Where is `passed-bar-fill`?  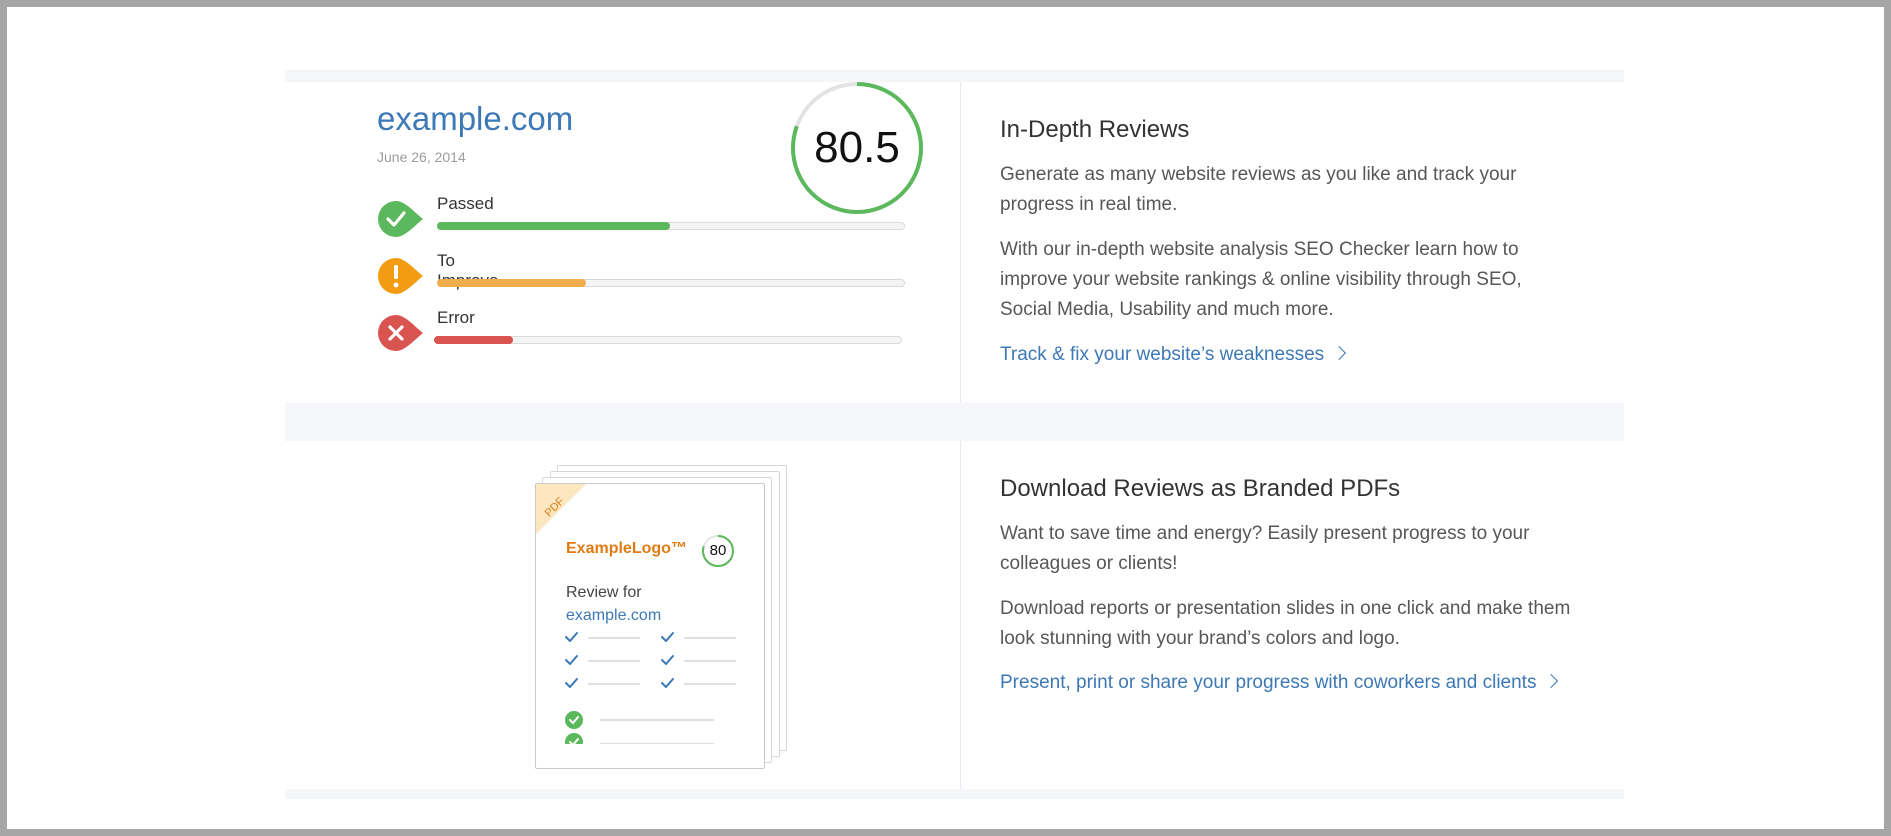
passed-bar-fill is located at coordinates (553, 226).